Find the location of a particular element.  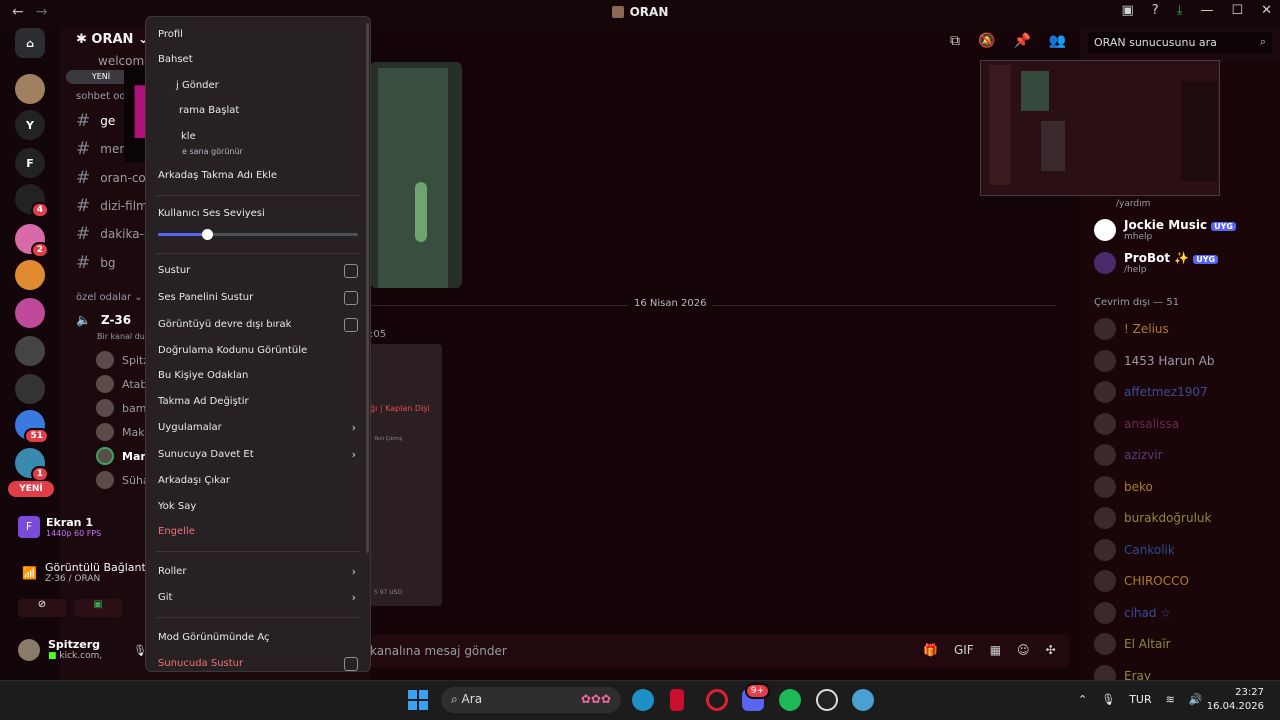

channel-item: # bg is located at coordinates (95, 263).